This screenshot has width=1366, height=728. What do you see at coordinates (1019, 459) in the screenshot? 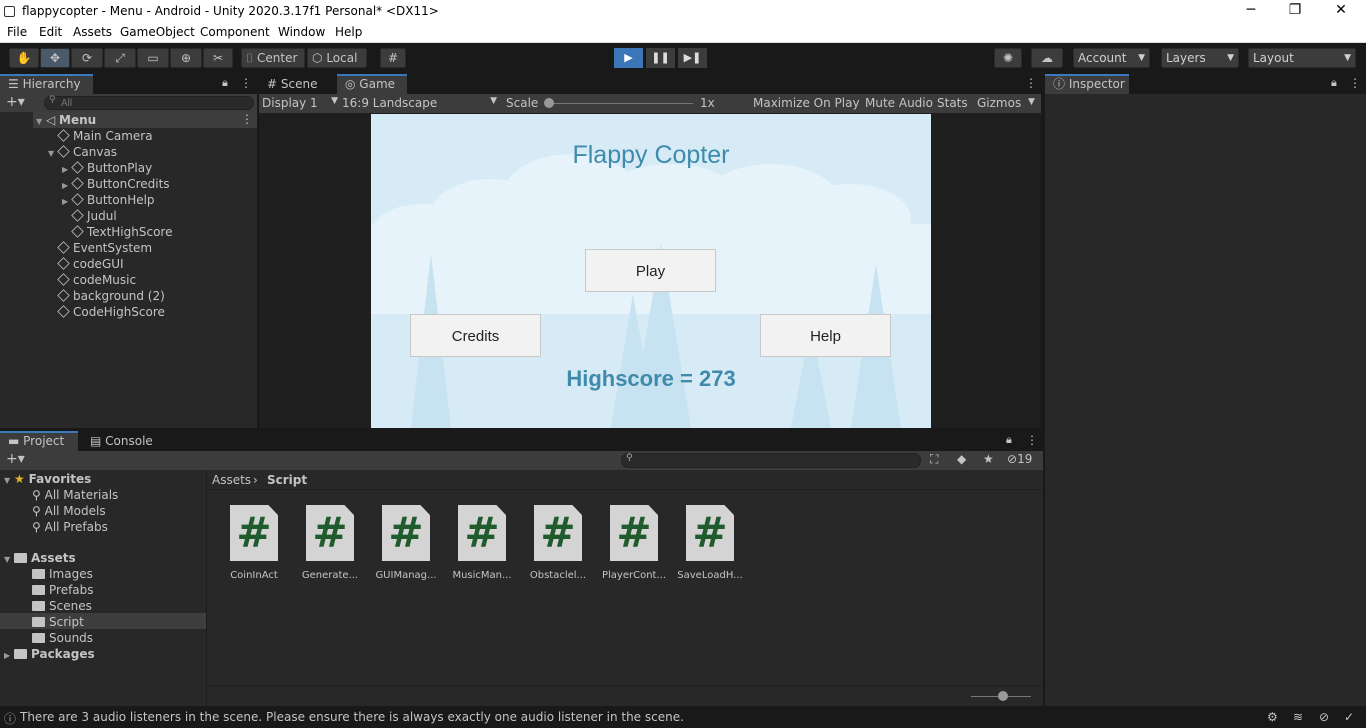
I see `hidden-count: ⊘19` at bounding box center [1019, 459].